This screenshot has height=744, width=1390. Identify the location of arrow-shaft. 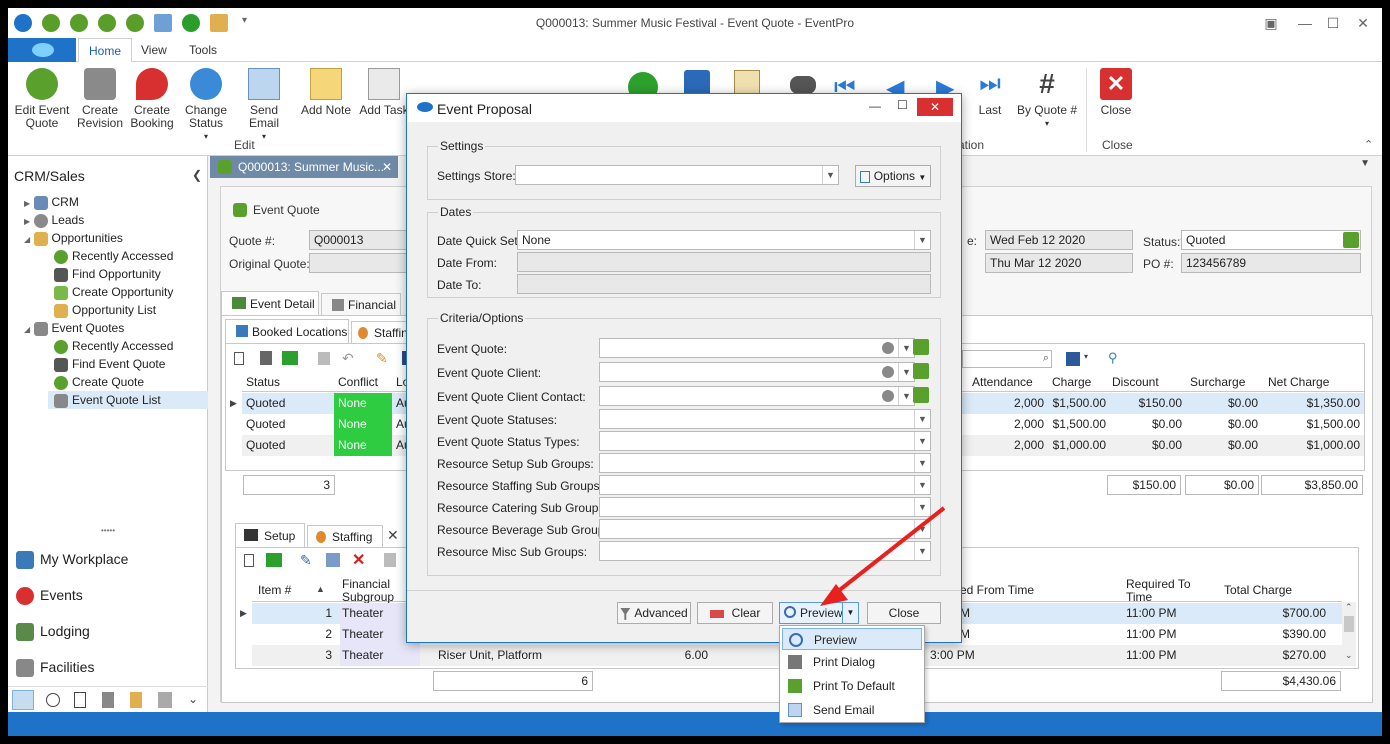
(888, 552).